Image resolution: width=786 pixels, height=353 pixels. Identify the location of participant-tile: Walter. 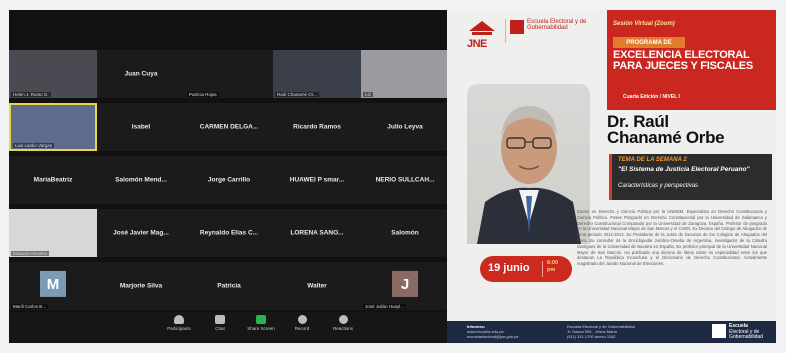
(317, 286).